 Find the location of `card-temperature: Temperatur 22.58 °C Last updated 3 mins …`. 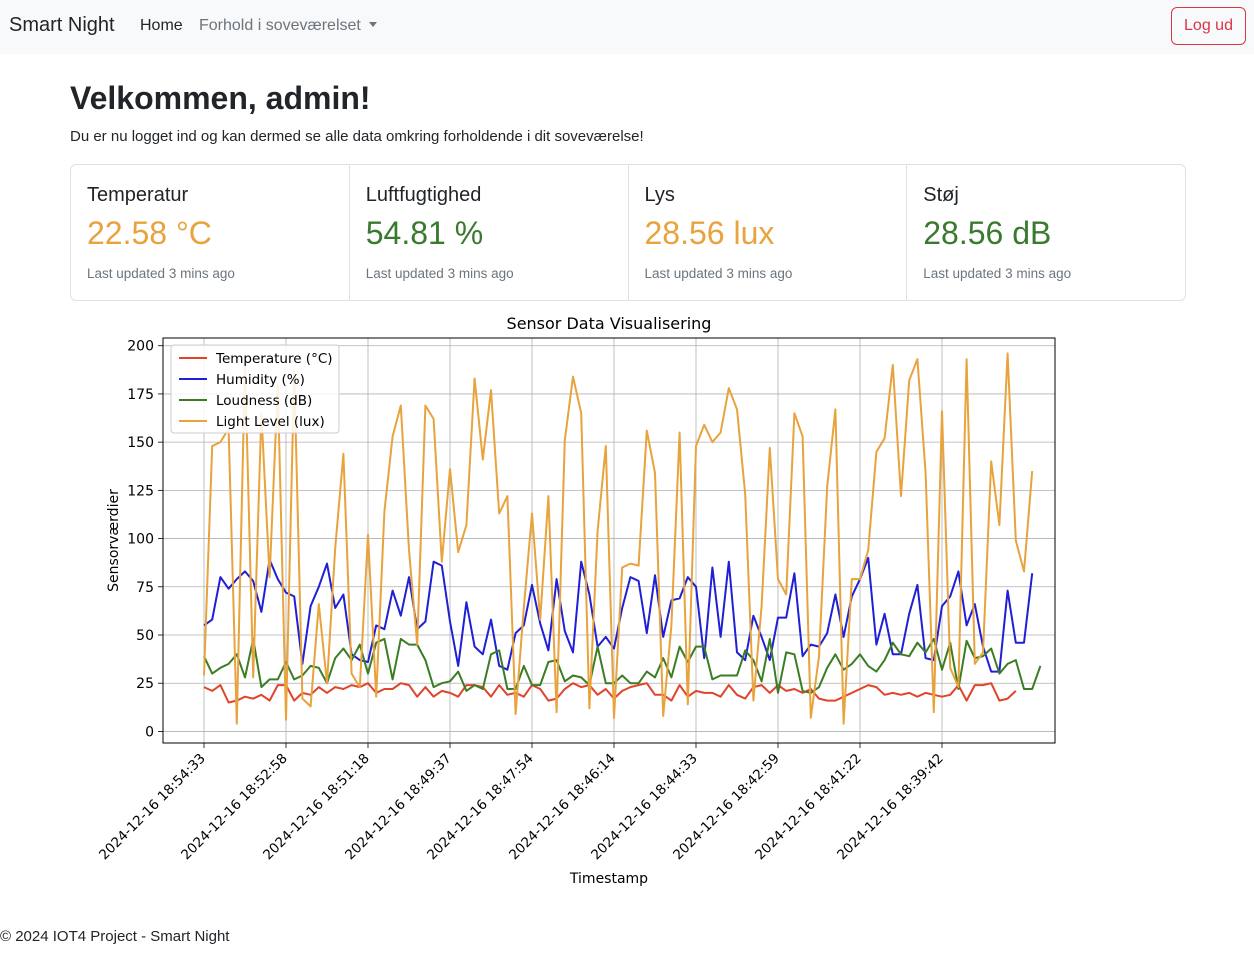

card-temperature: Temperatur 22.58 °C Last updated 3 mins … is located at coordinates (210, 232).